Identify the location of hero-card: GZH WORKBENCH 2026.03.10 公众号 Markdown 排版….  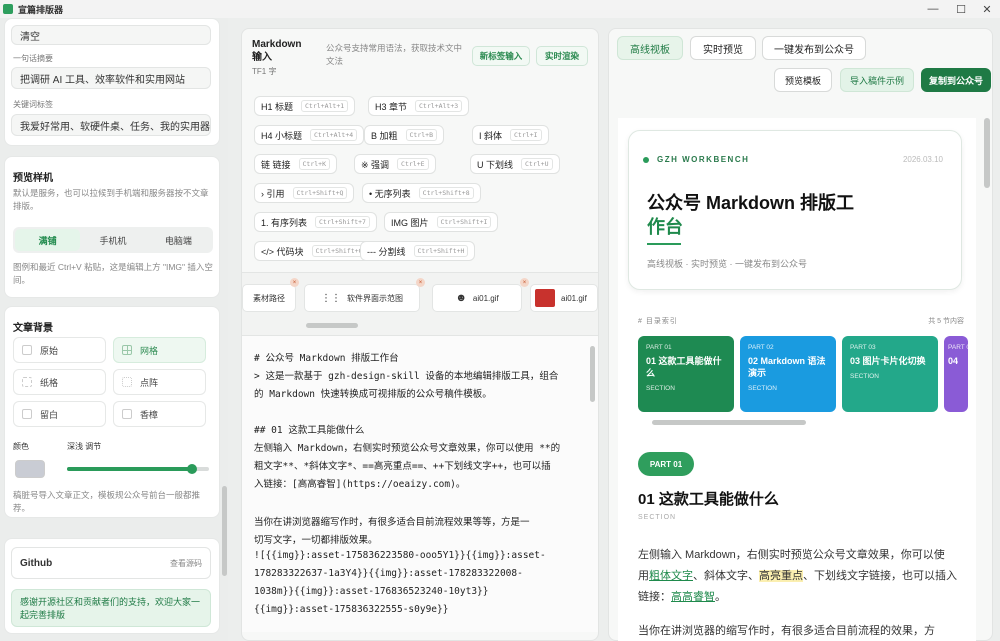
(795, 210).